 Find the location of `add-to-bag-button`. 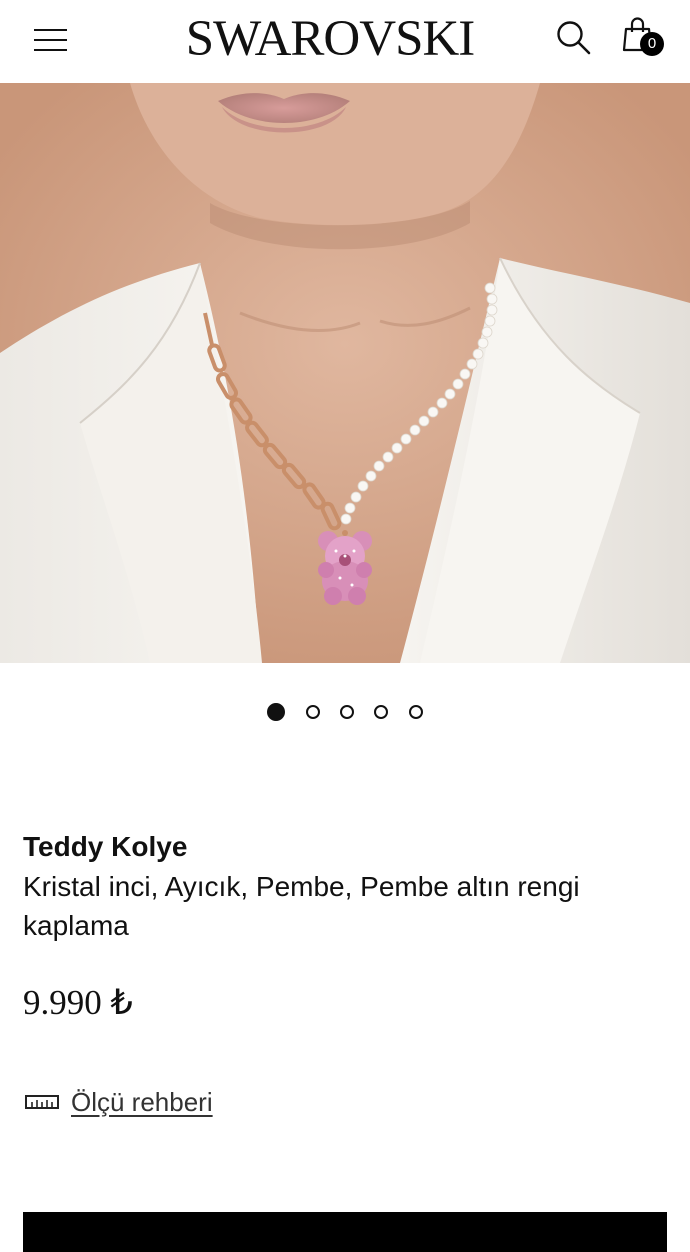

add-to-bag-button is located at coordinates (345, 1232).